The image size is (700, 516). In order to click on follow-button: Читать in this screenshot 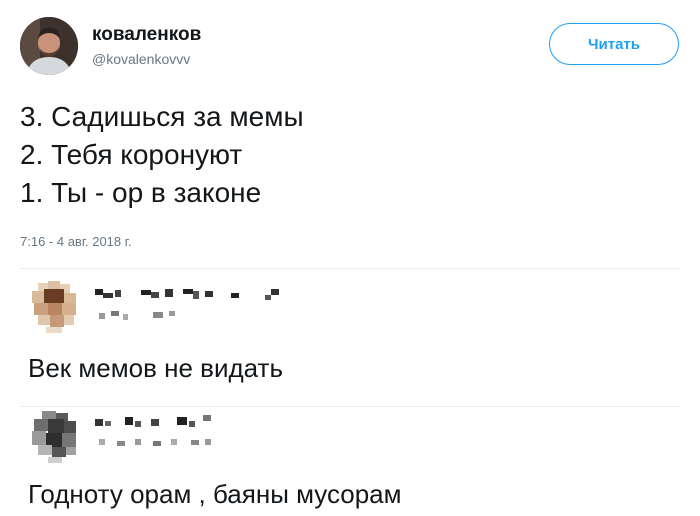, I will do `click(614, 44)`.